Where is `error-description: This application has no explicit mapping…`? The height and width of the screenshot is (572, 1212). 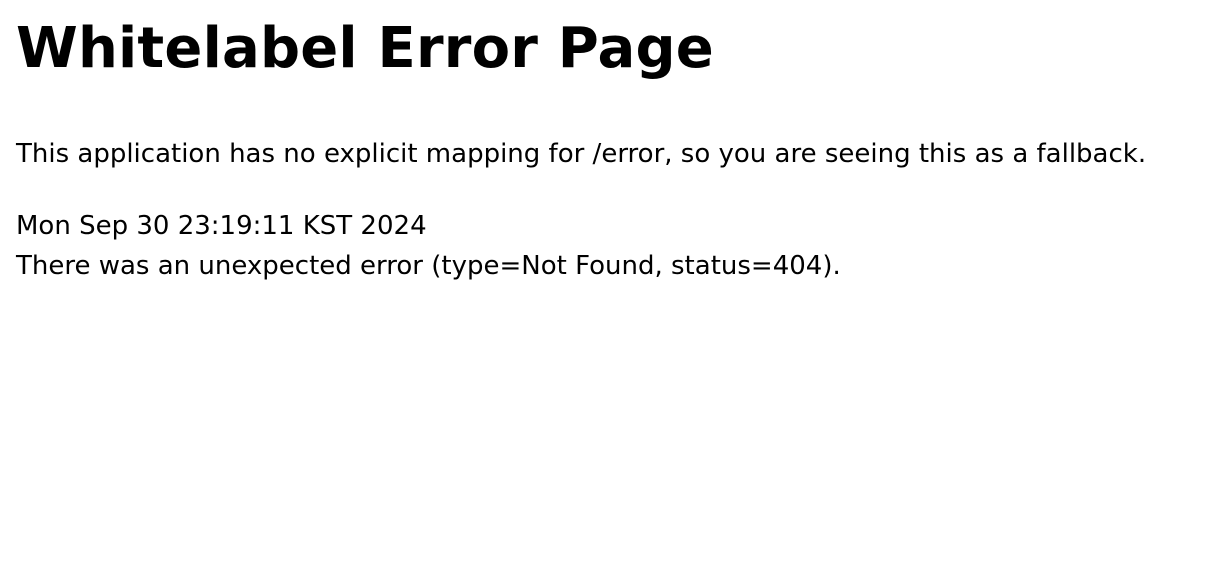
error-description: This application has no explicit mapping… is located at coordinates (581, 154).